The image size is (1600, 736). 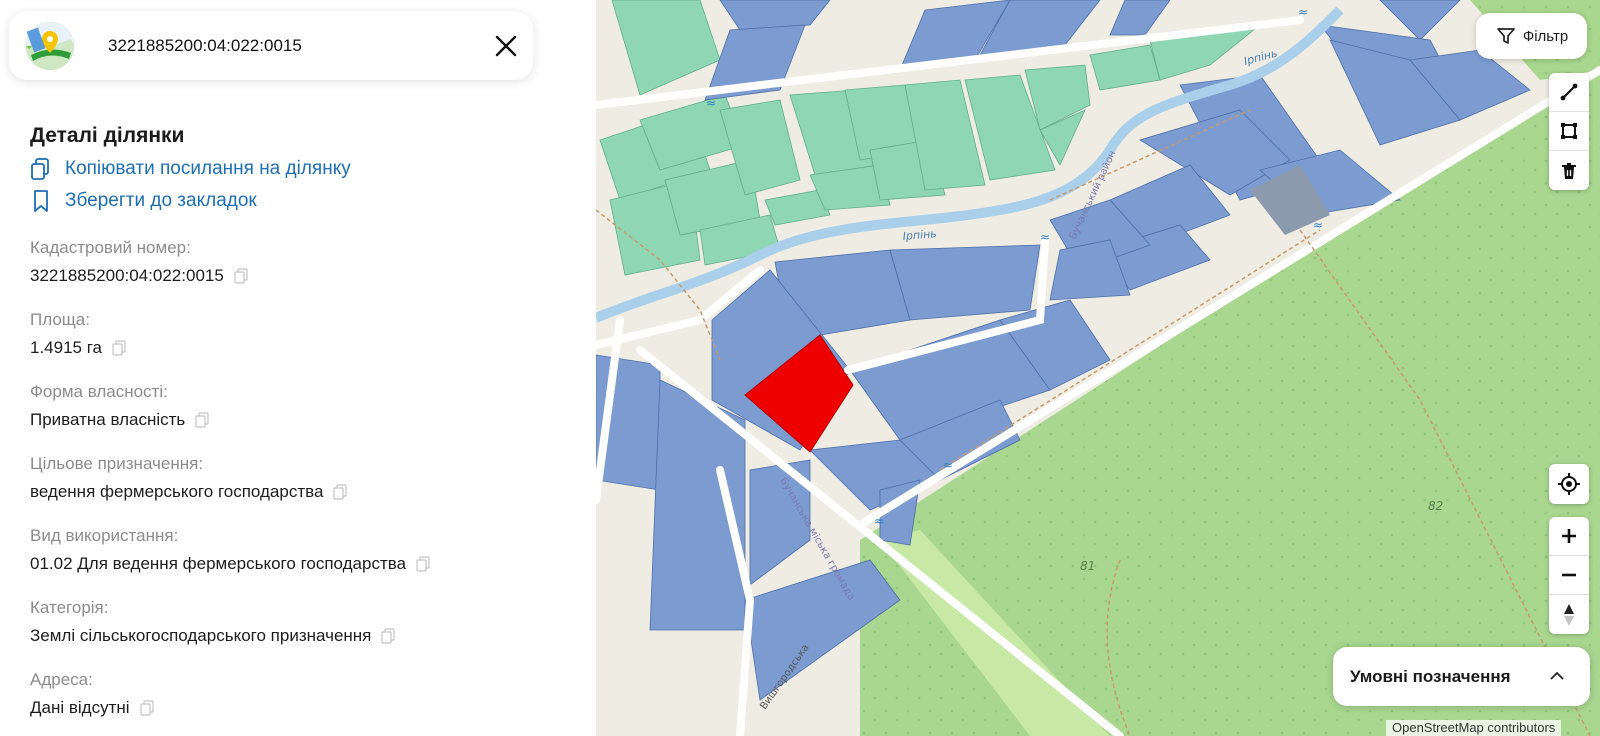 What do you see at coordinates (66, 347) in the screenshot?
I see `area-text: 1.4915 га` at bounding box center [66, 347].